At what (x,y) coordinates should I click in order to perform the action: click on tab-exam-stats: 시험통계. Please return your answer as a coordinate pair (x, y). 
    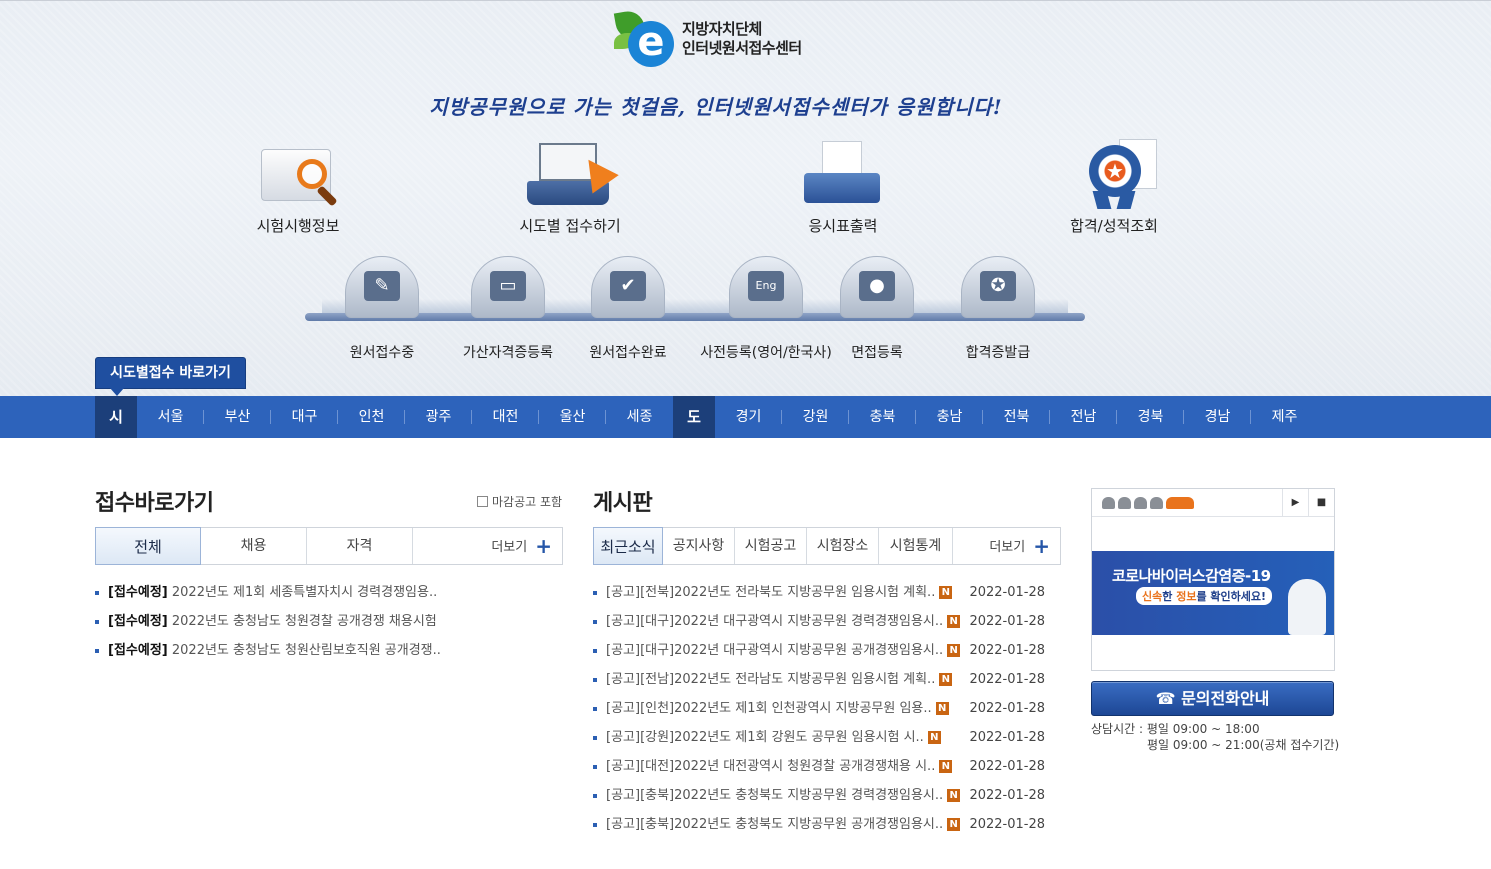
    Looking at the image, I should click on (916, 546).